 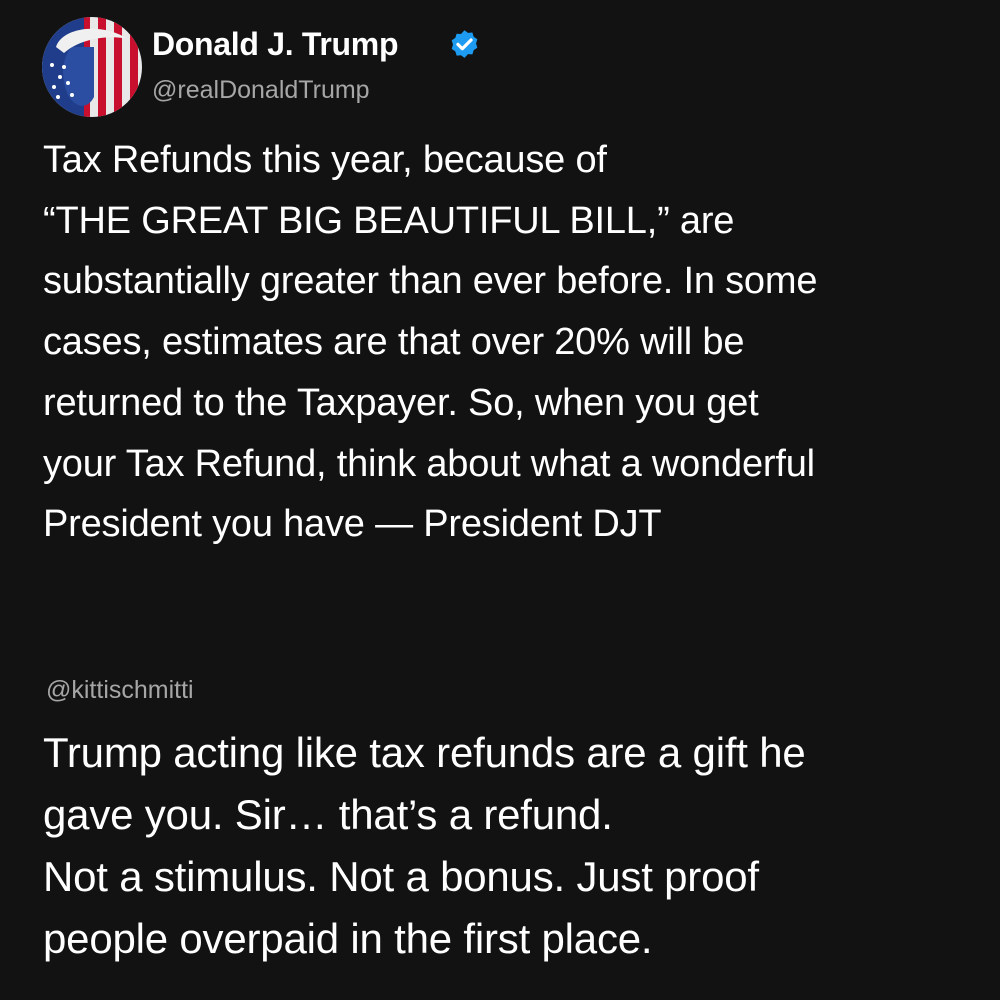 I want to click on avatar, so click(x=92, y=67).